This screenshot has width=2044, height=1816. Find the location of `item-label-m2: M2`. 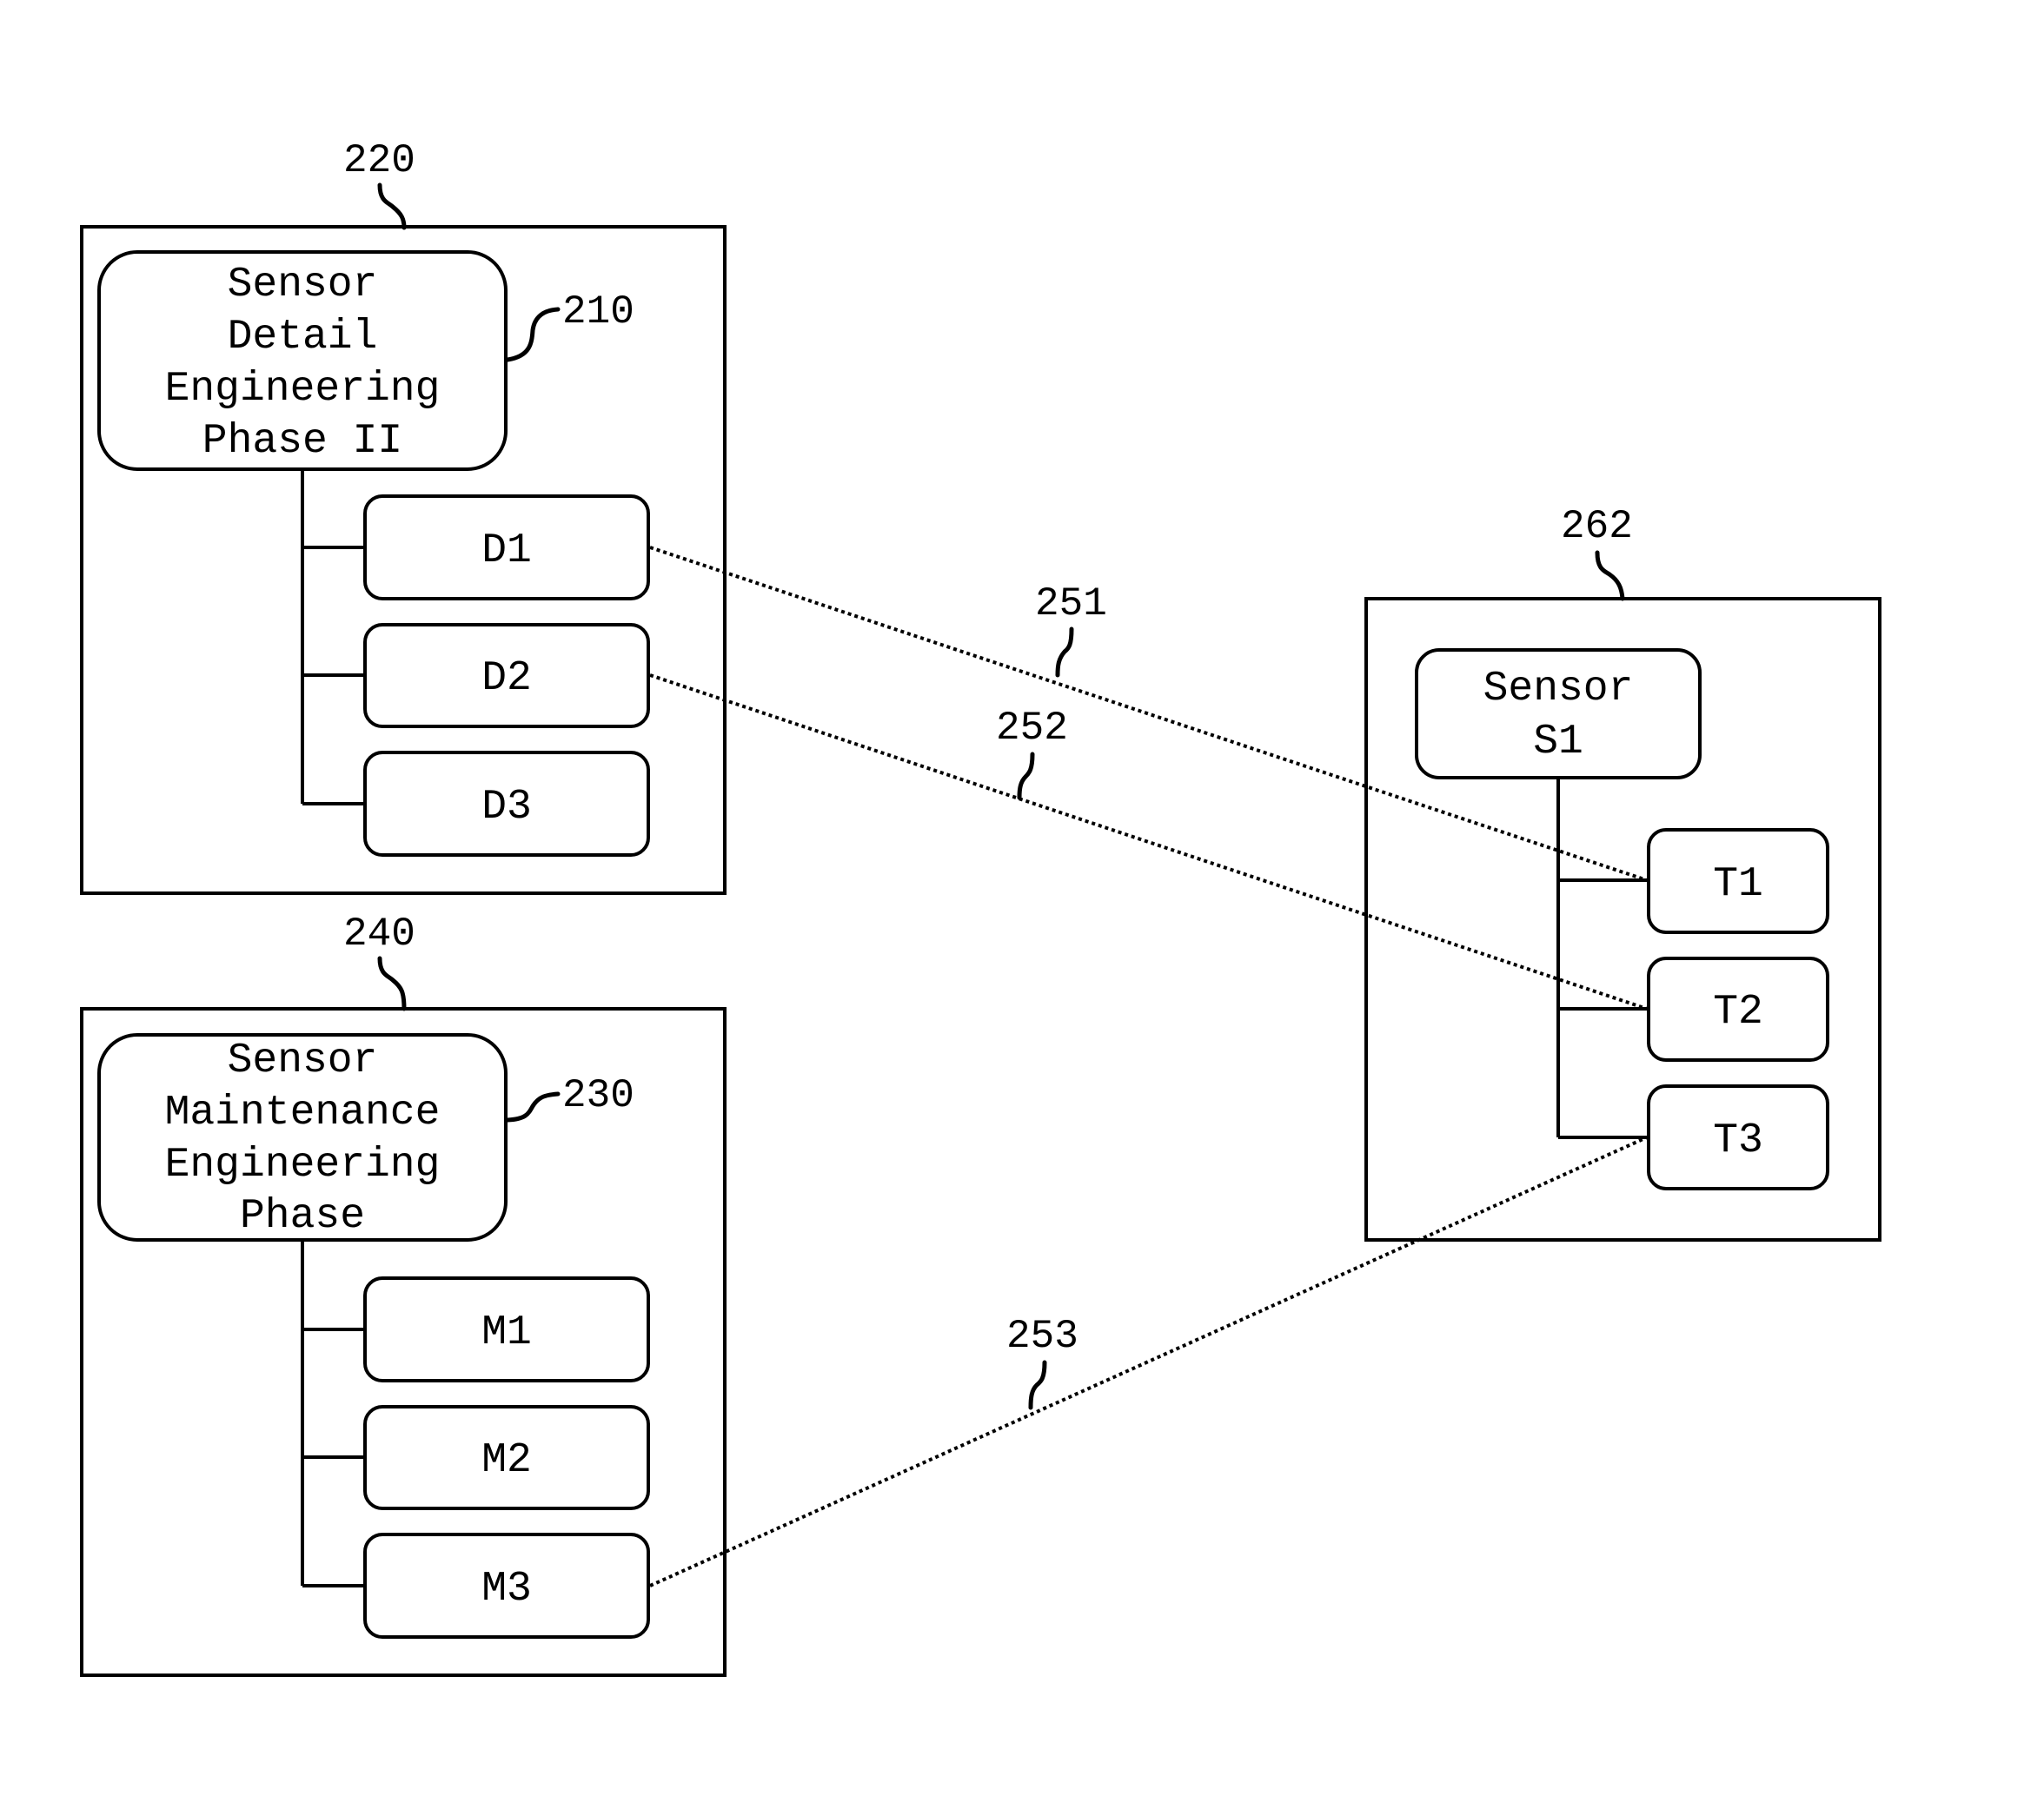

item-label-m2: M2 is located at coordinates (506, 1460).